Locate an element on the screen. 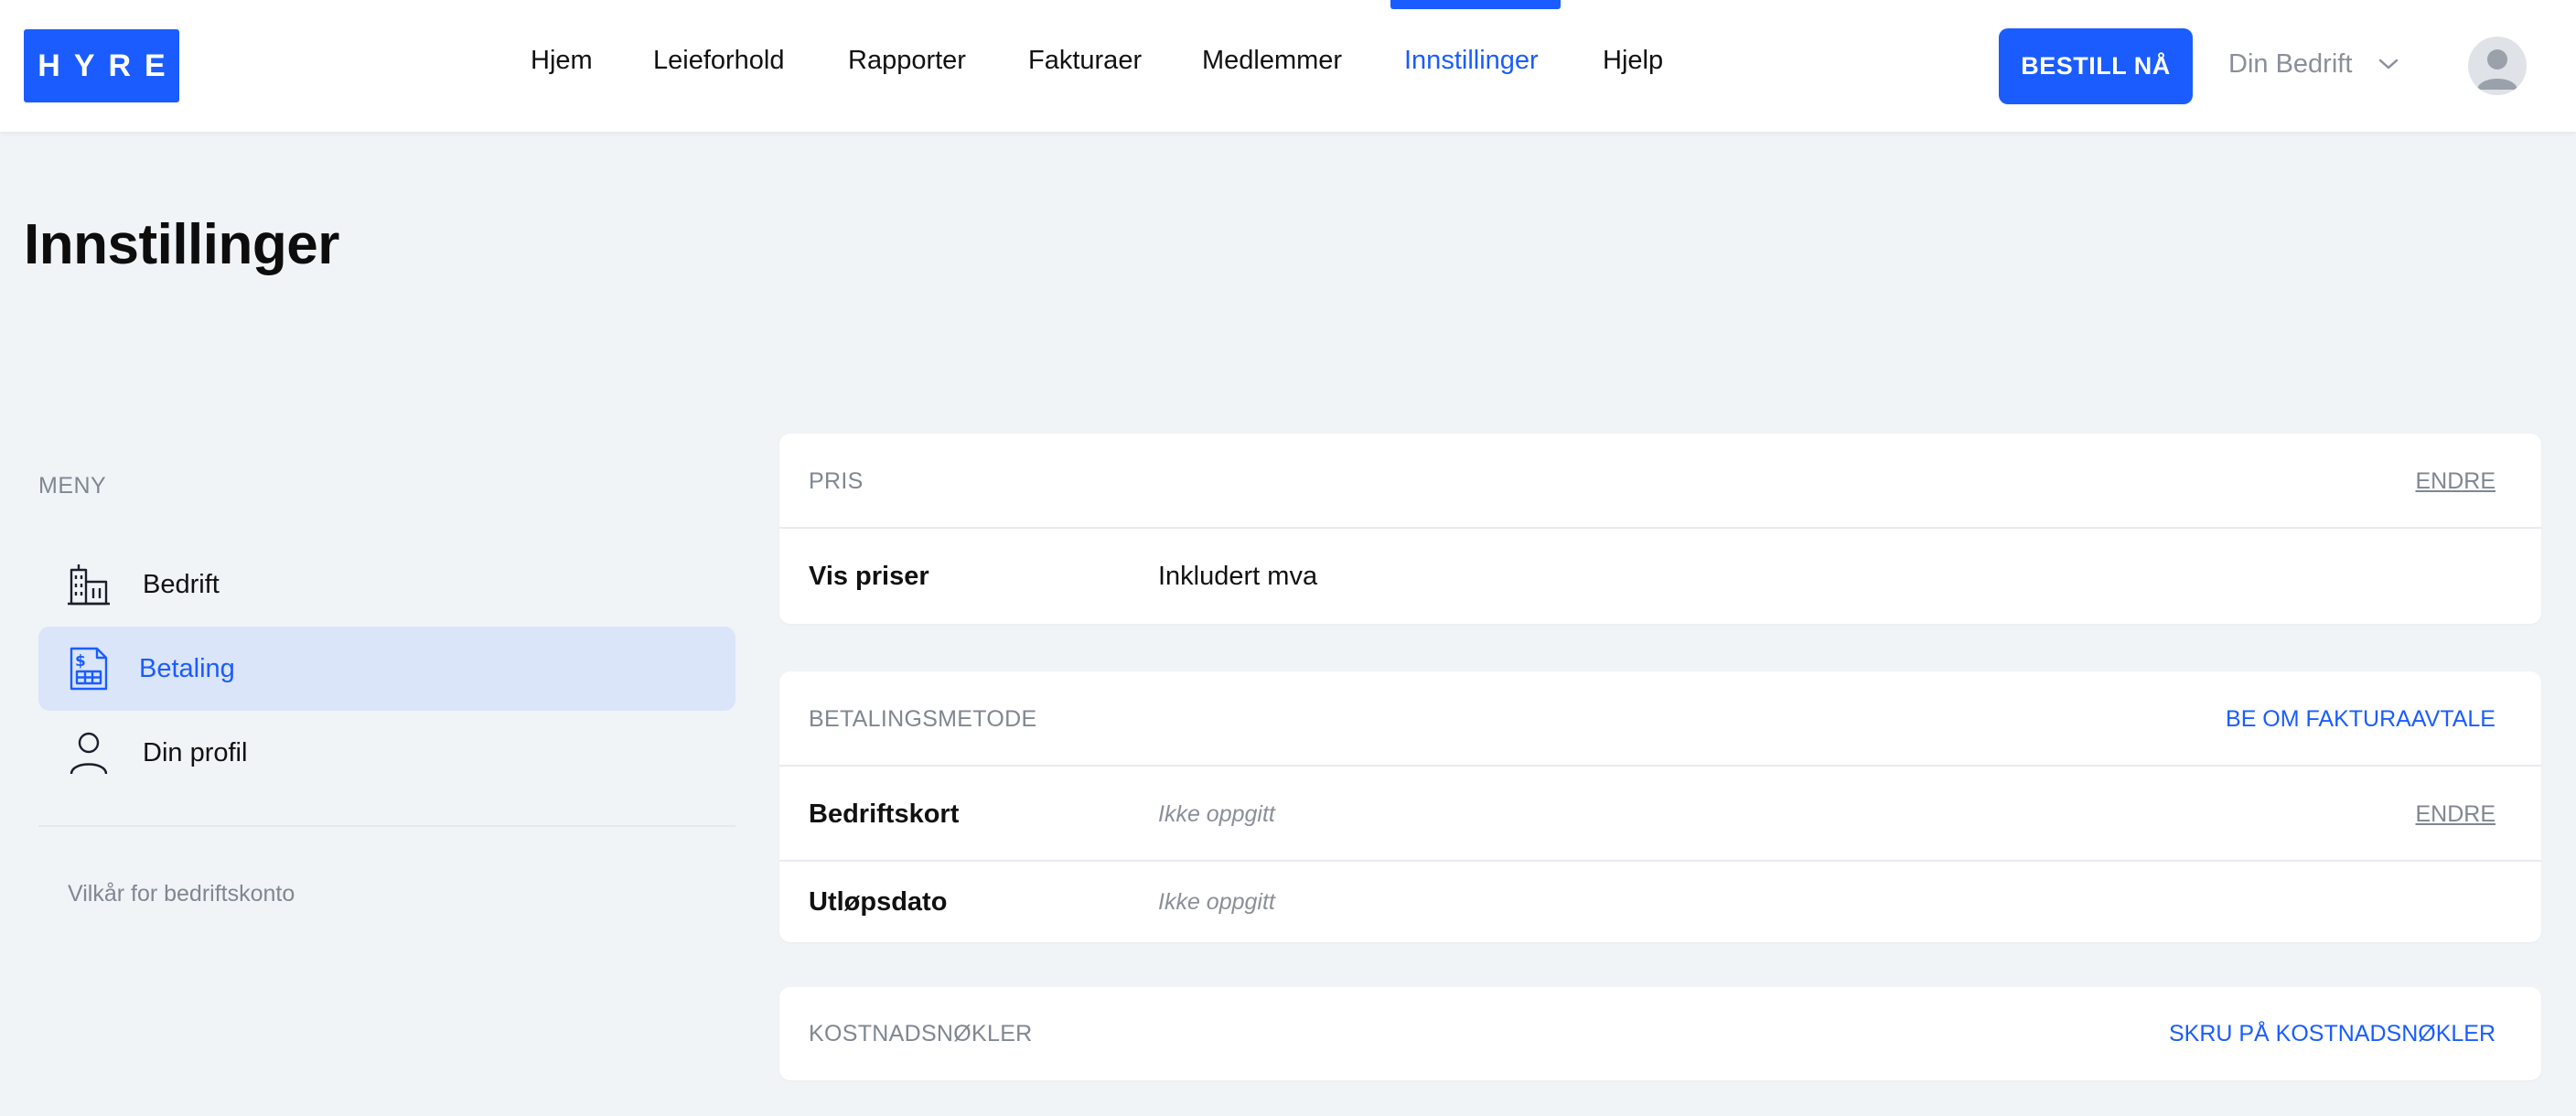  edit-price-link: ENDRE is located at coordinates (2455, 481).